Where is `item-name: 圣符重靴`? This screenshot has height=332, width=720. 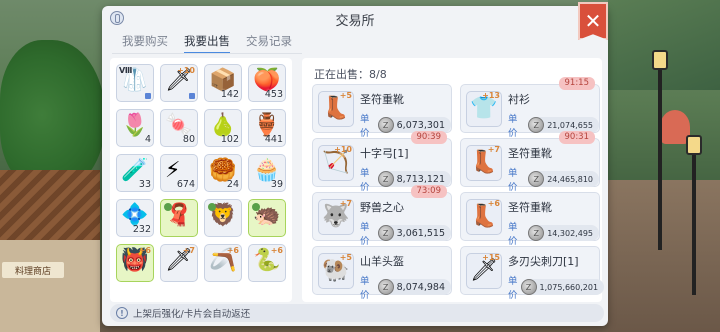 item-name: 圣符重靴 is located at coordinates (530, 207).